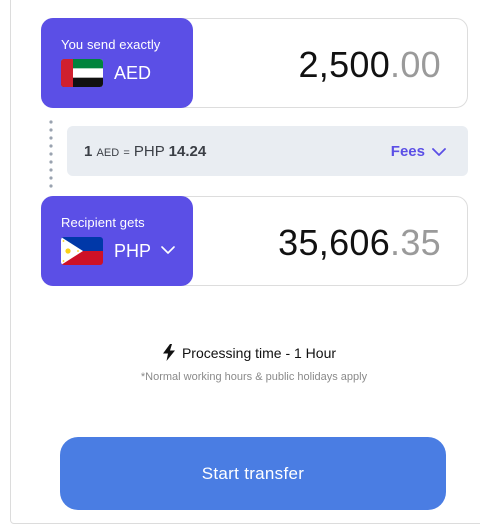  I want to click on receive-currency-code: PHP, so click(133, 251).